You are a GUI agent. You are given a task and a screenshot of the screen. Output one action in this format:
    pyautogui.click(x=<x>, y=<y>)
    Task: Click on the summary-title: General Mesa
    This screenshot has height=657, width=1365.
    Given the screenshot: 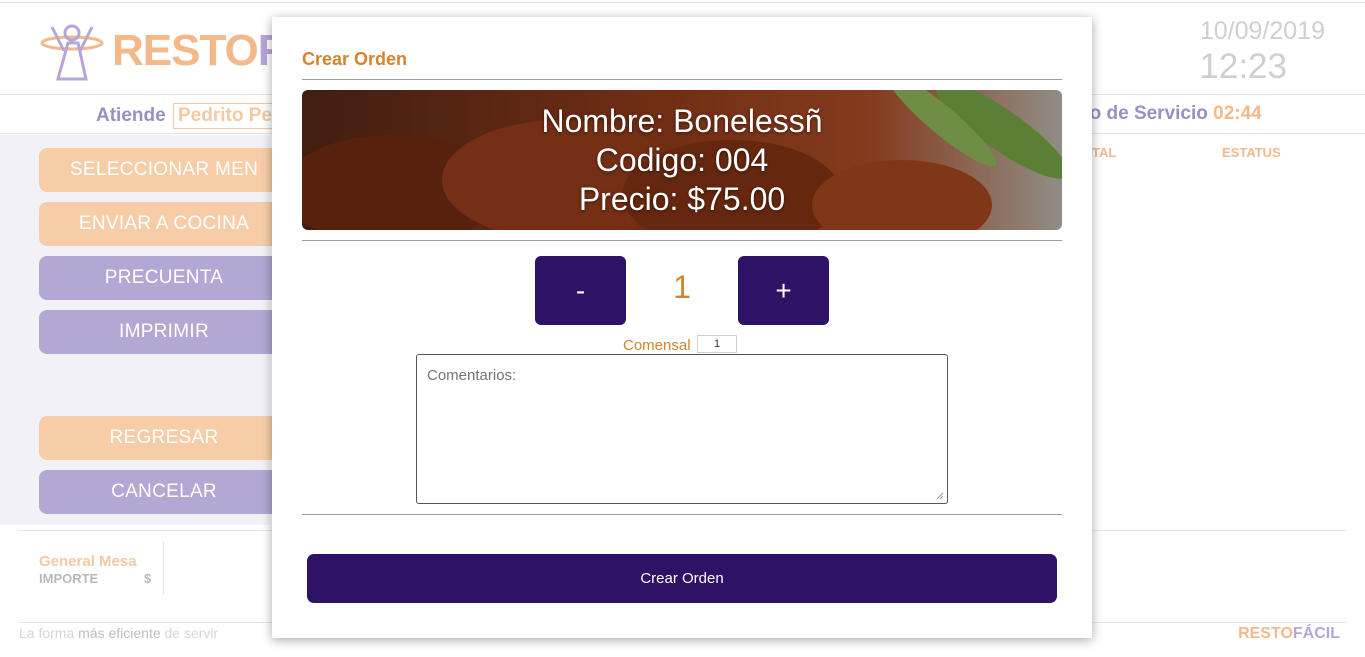 What is the action you would take?
    pyautogui.click(x=88, y=561)
    